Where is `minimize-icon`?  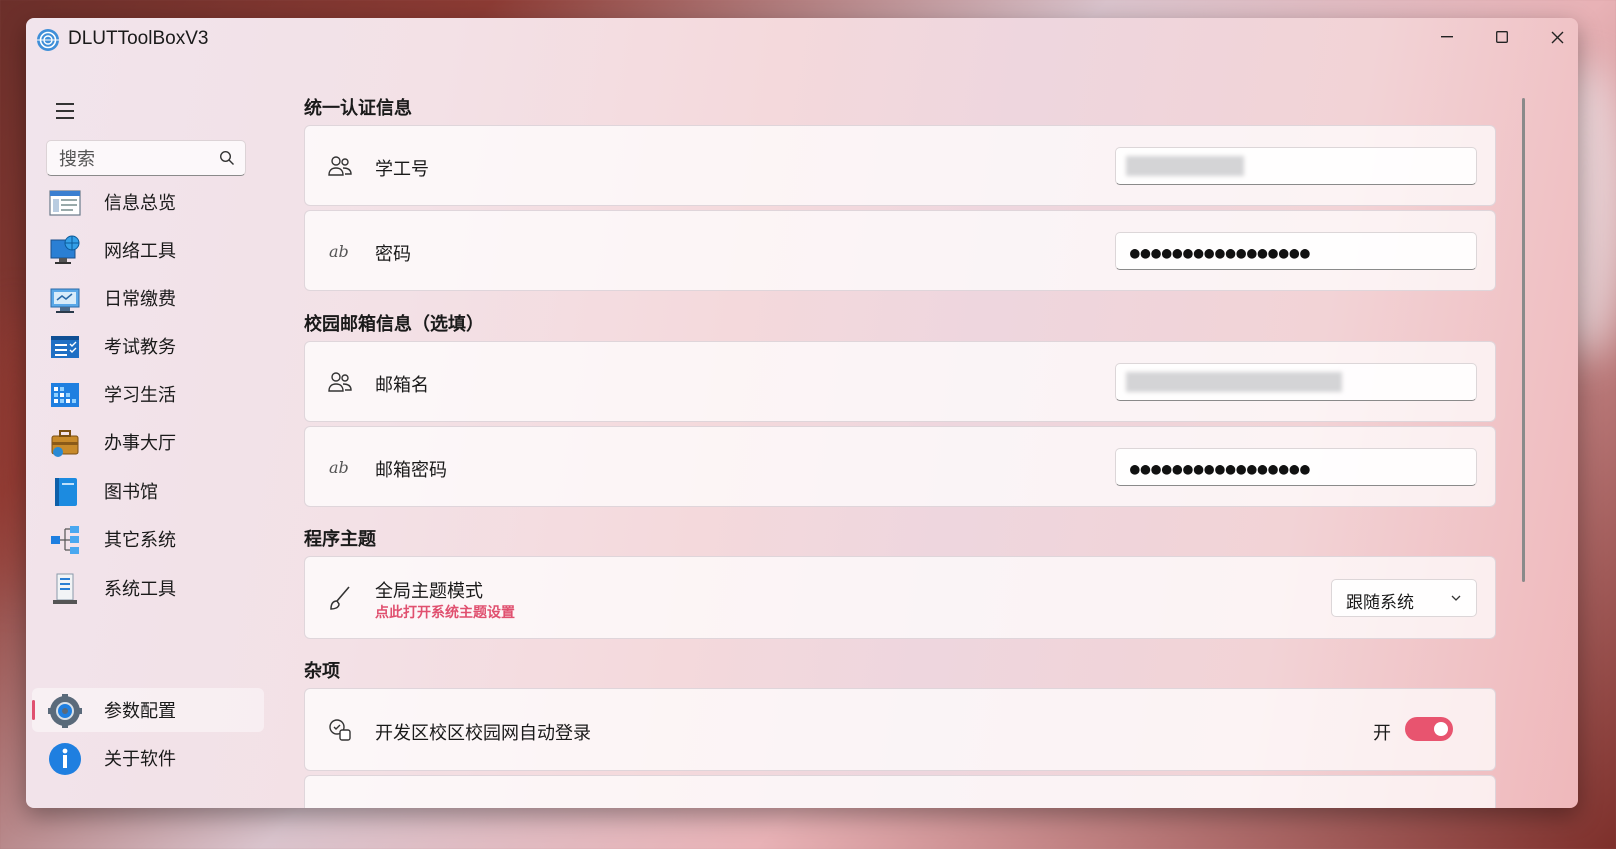
minimize-icon is located at coordinates (1447, 37).